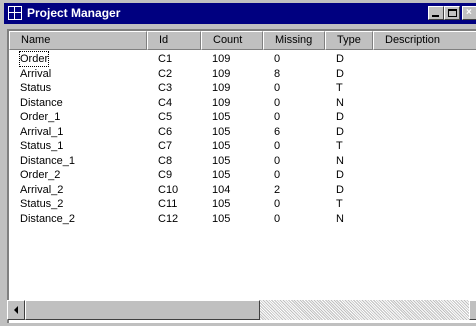  What do you see at coordinates (42, 189) in the screenshot?
I see `cell-name: Arrival_2` at bounding box center [42, 189].